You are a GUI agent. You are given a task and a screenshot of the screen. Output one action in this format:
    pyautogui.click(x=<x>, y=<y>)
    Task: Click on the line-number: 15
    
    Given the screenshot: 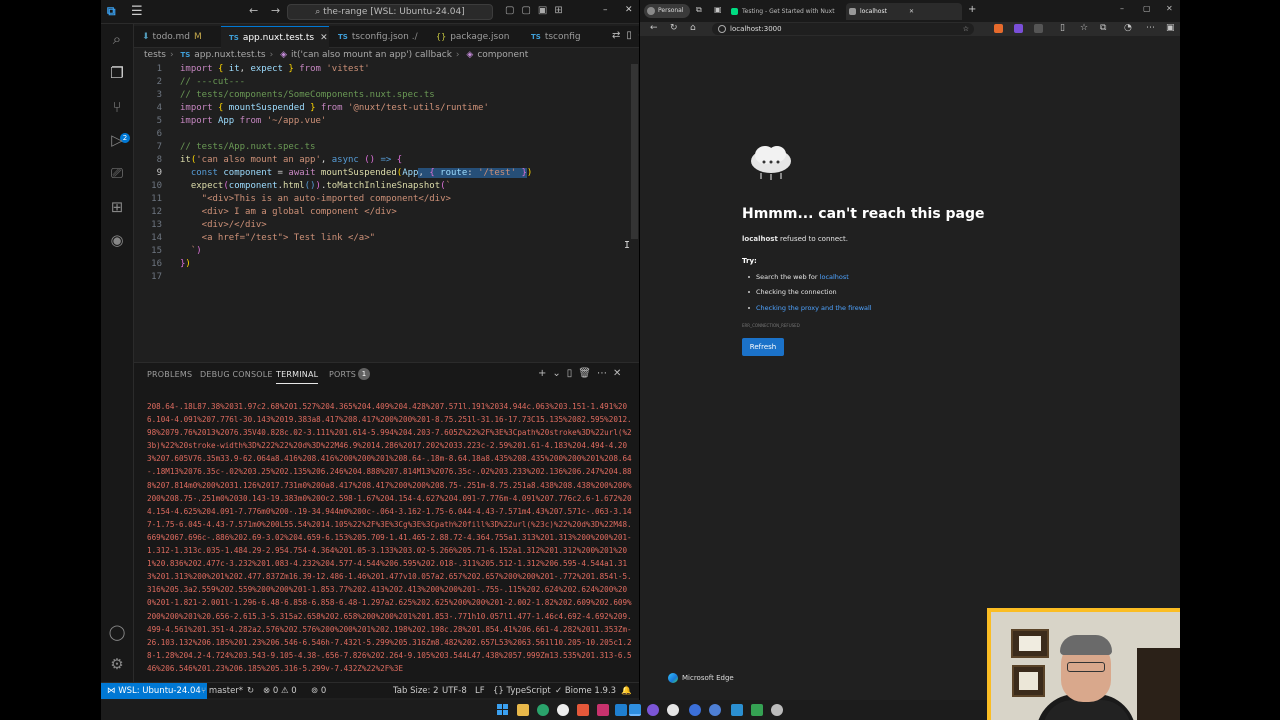 What is the action you would take?
    pyautogui.click(x=156, y=251)
    